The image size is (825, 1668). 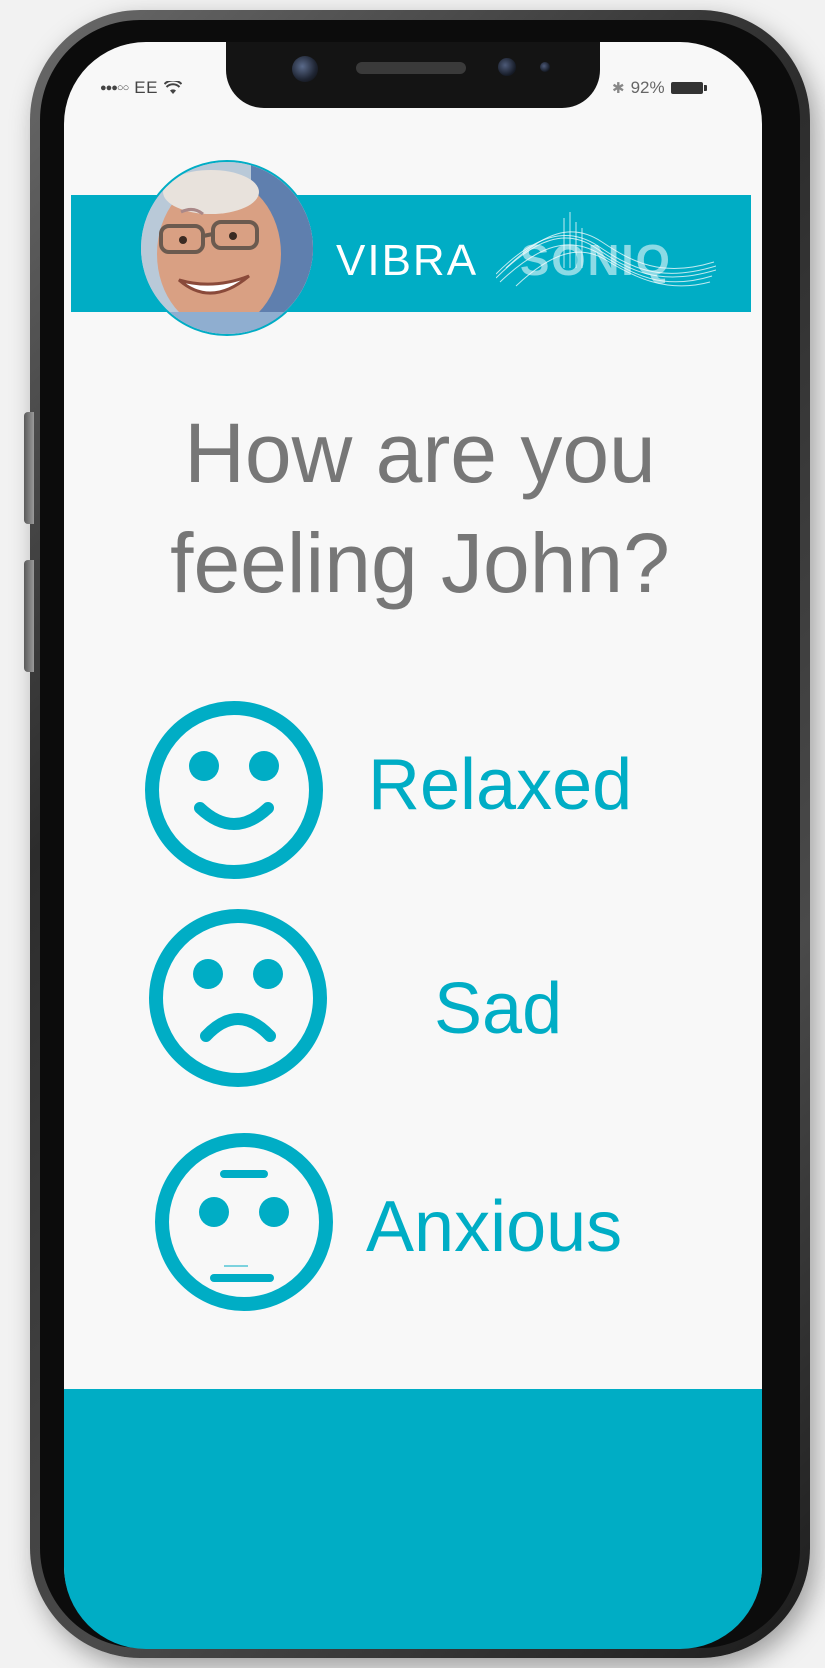 I want to click on volume-up-button, so click(x=29, y=468).